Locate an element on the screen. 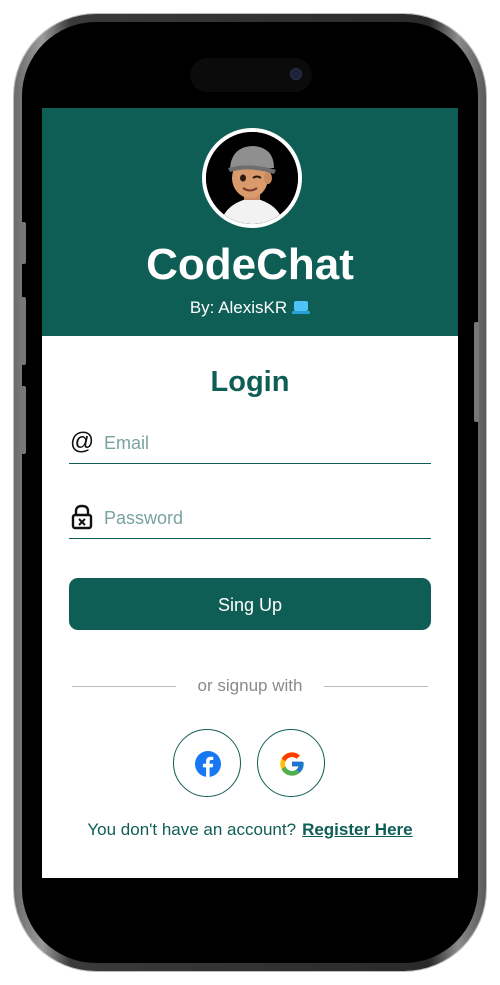 The width and height of the screenshot is (500, 985). password-field is located at coordinates (250, 518).